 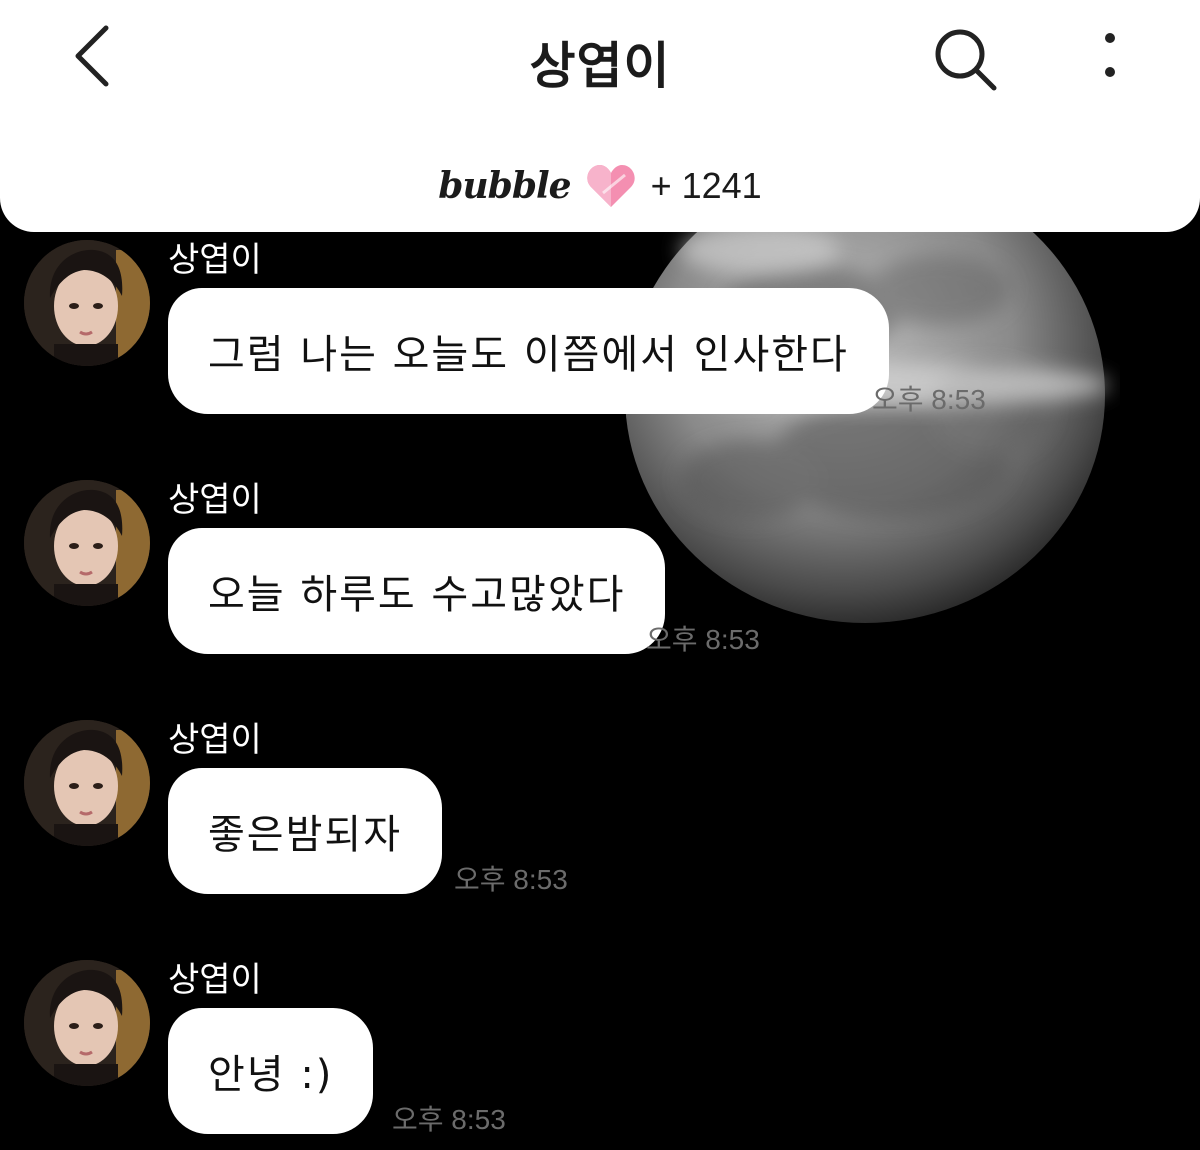 What do you see at coordinates (966, 59) in the screenshot?
I see `search-icon` at bounding box center [966, 59].